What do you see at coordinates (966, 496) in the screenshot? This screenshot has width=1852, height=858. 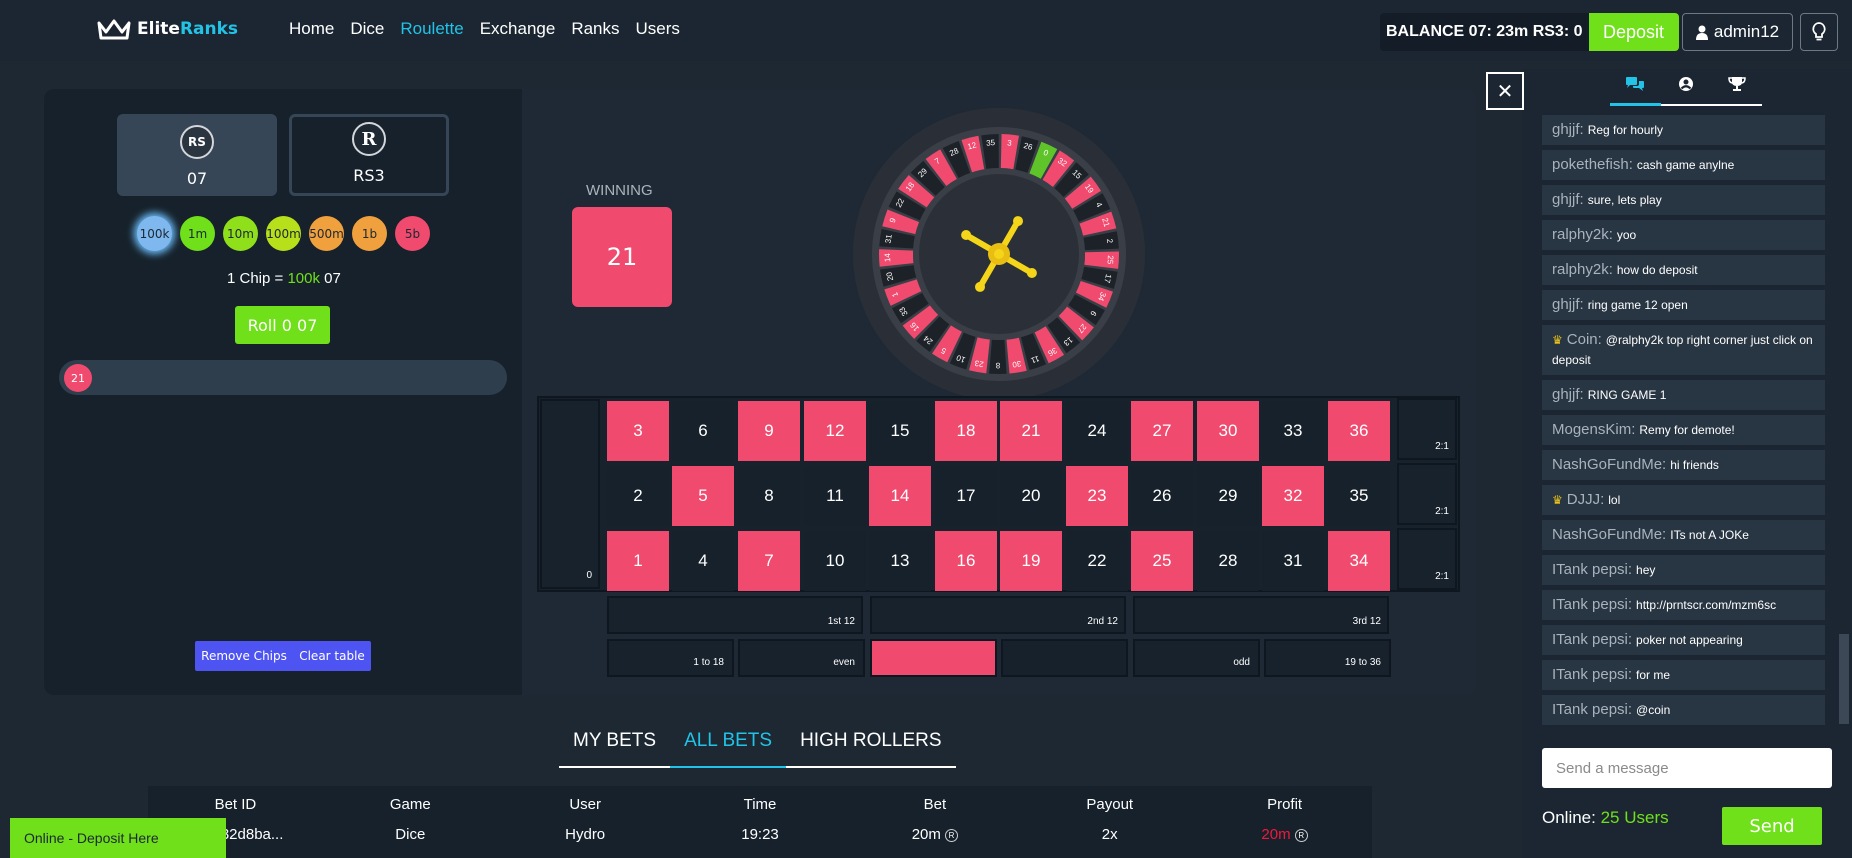 I see `board-number-17: 17` at bounding box center [966, 496].